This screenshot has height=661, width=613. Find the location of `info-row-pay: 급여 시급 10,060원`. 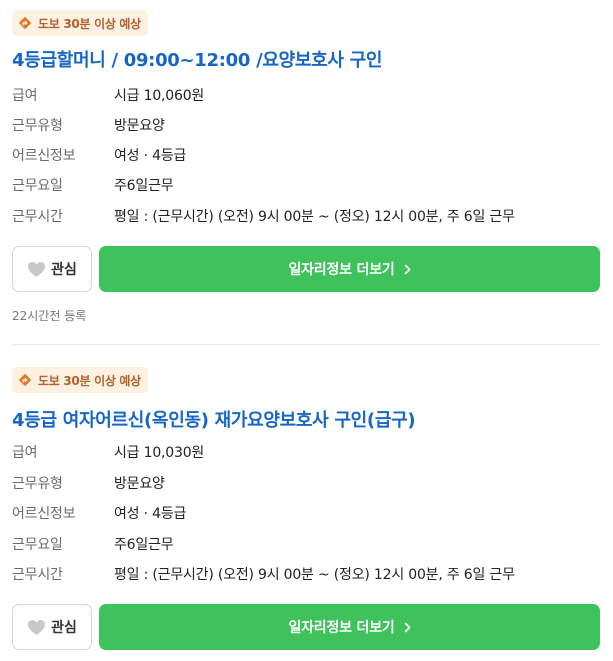

info-row-pay: 급여 시급 10,060원 is located at coordinates (108, 95).